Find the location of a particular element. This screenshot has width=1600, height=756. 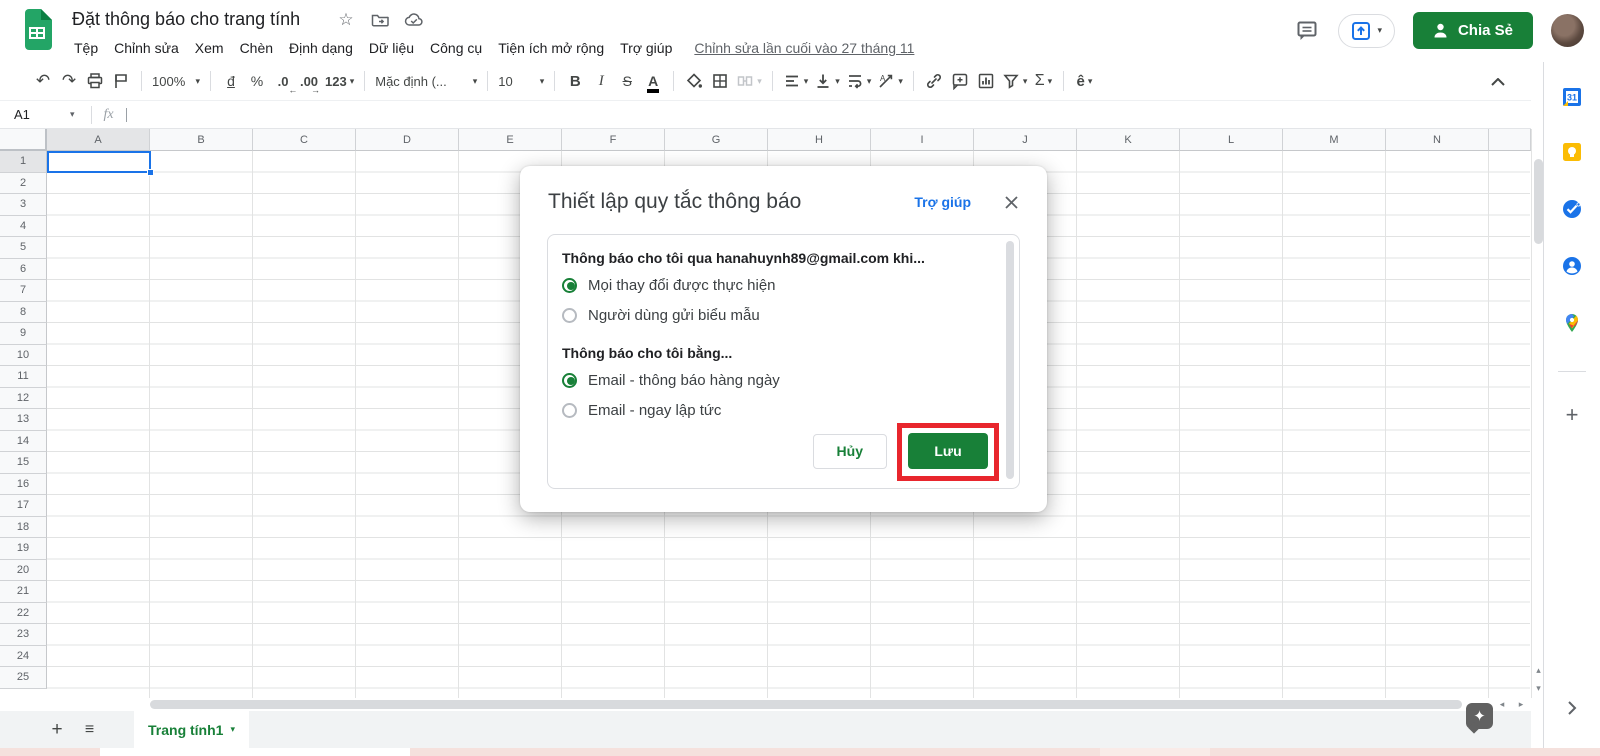

row-header-18: 18 is located at coordinates (23, 527).